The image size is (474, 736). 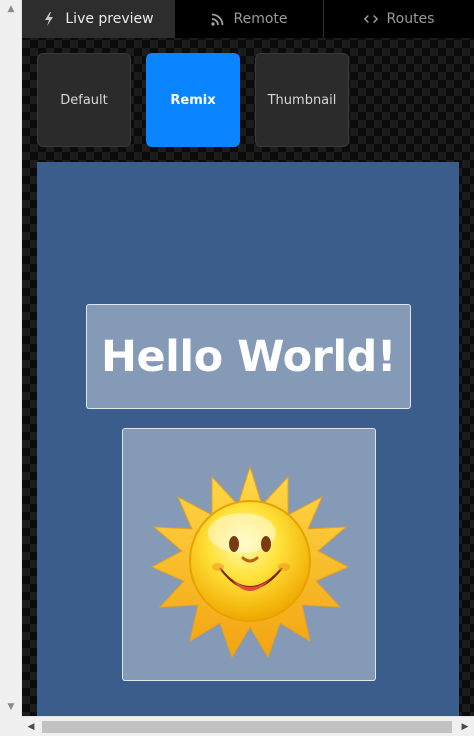 What do you see at coordinates (302, 100) in the screenshot?
I see `mode-thumbnail-button: Thumbnail` at bounding box center [302, 100].